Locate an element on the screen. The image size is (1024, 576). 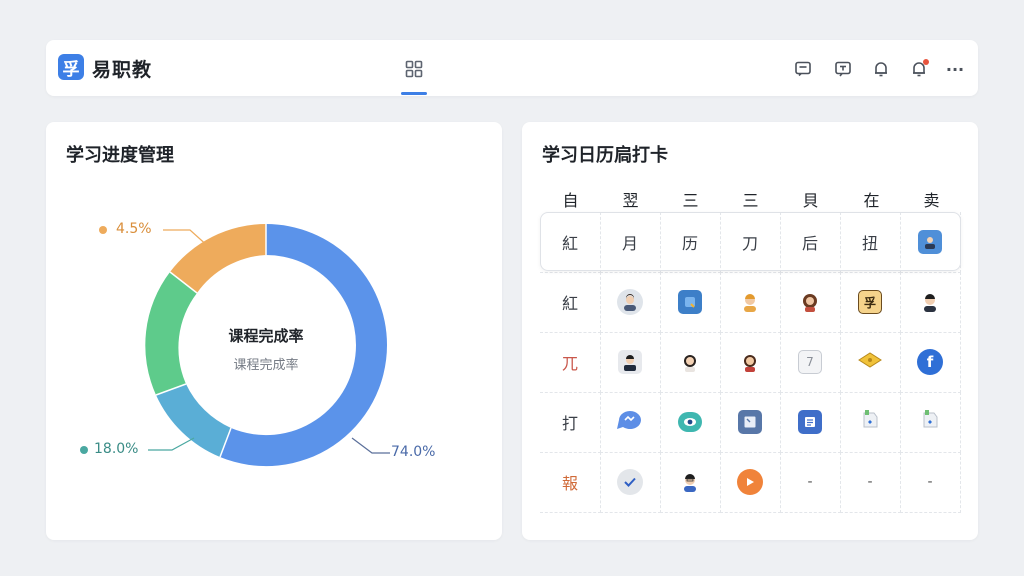
message-icon is located at coordinates (803, 69).